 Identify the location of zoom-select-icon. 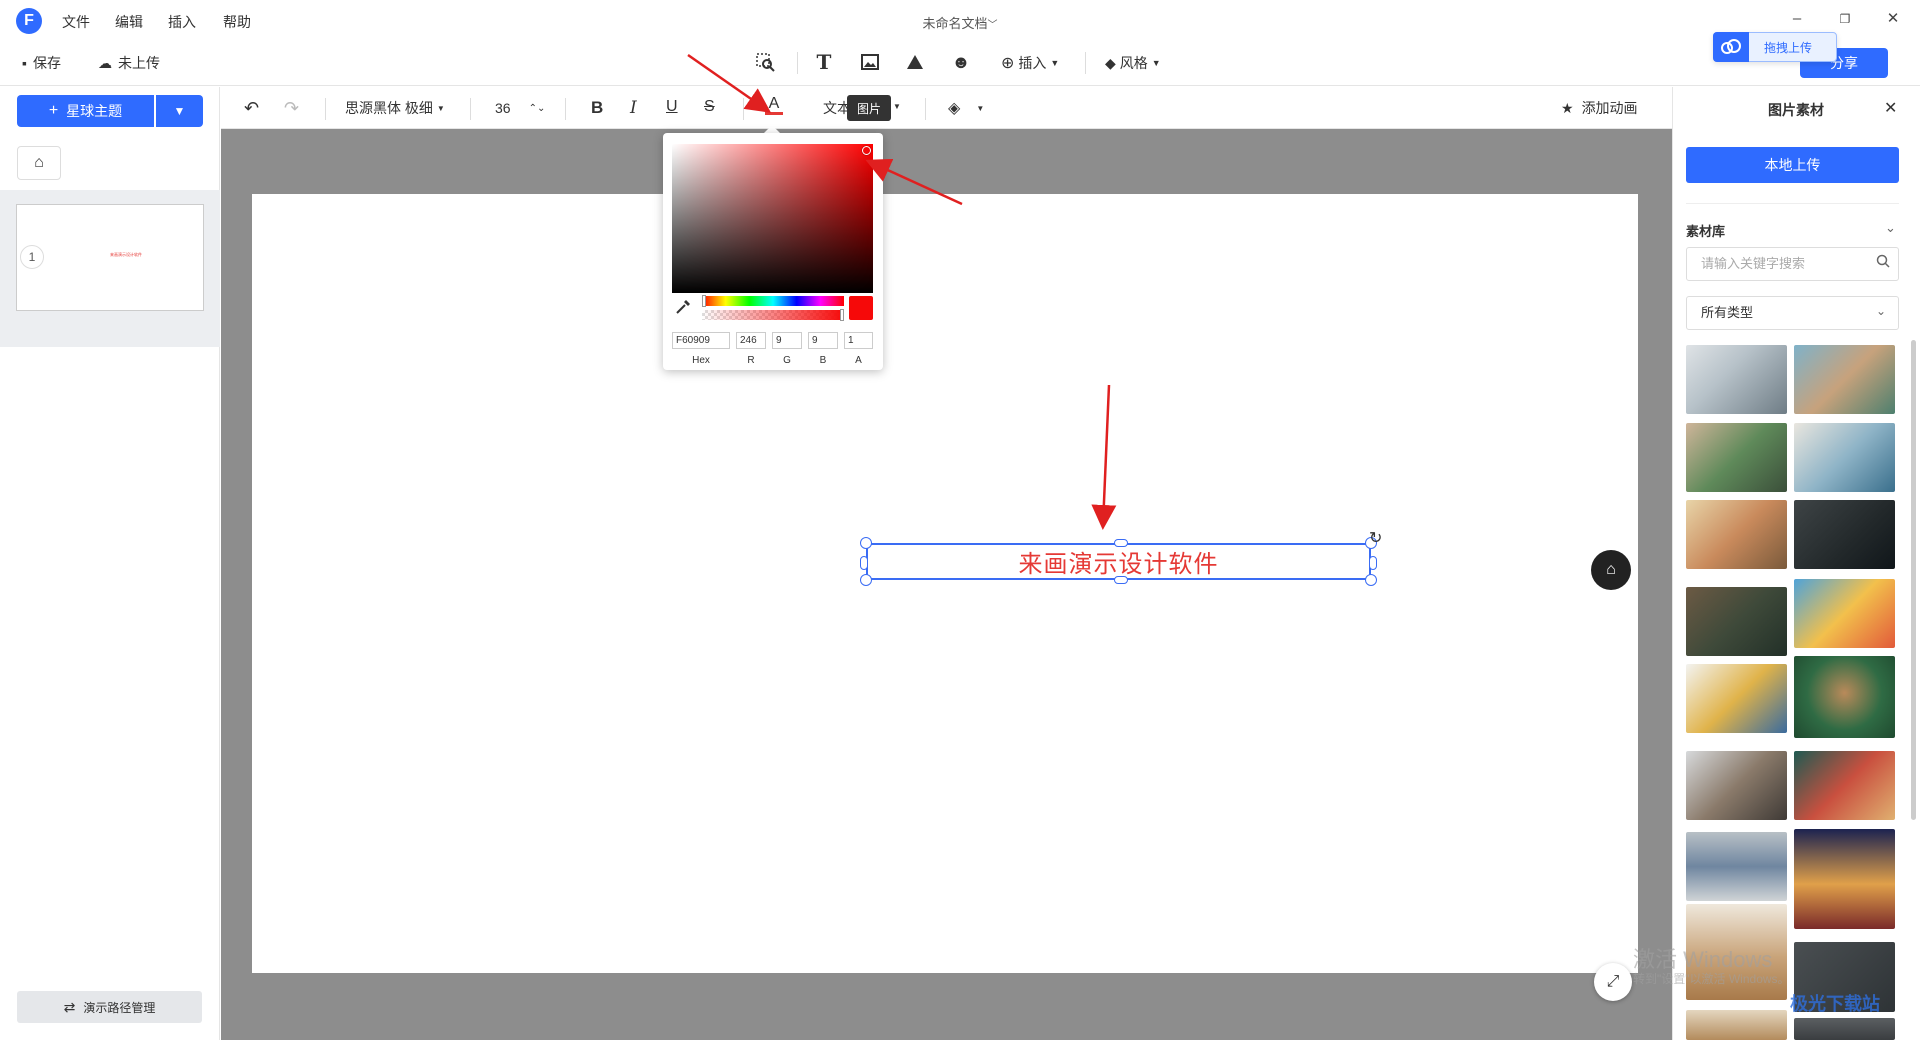
(765, 62).